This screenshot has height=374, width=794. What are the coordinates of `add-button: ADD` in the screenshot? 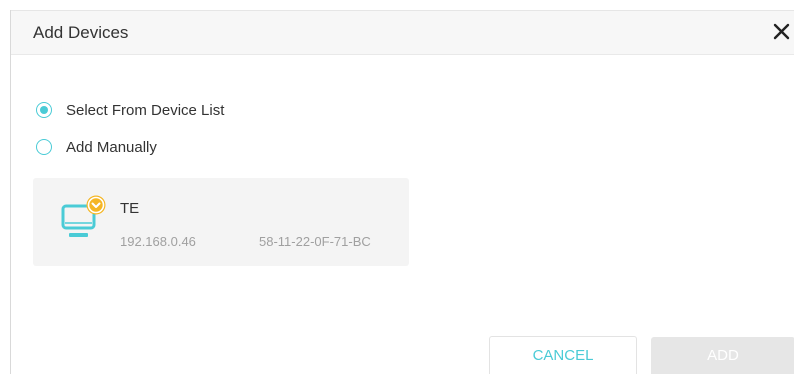 It's located at (722, 355).